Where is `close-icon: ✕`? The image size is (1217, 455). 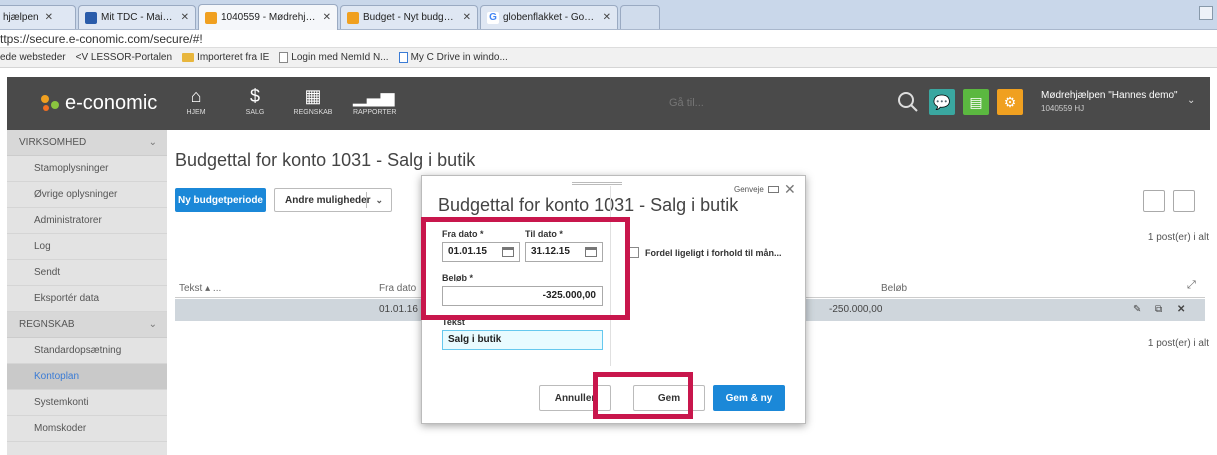
close-icon: ✕ is located at coordinates (790, 189).